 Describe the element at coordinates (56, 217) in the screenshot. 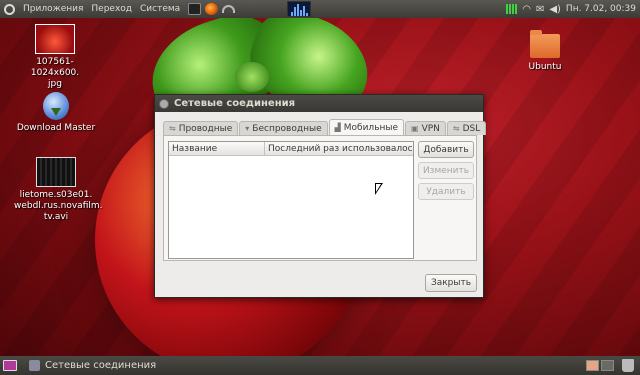

I see `desktop-icon-label: tv.avi` at that location.